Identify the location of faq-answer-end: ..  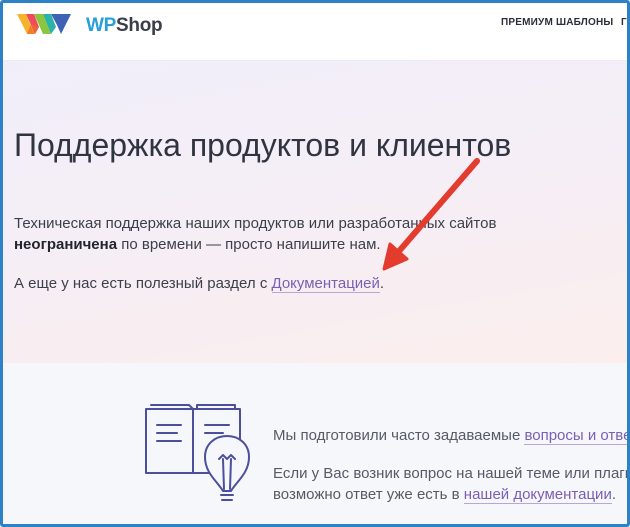
(613, 494).